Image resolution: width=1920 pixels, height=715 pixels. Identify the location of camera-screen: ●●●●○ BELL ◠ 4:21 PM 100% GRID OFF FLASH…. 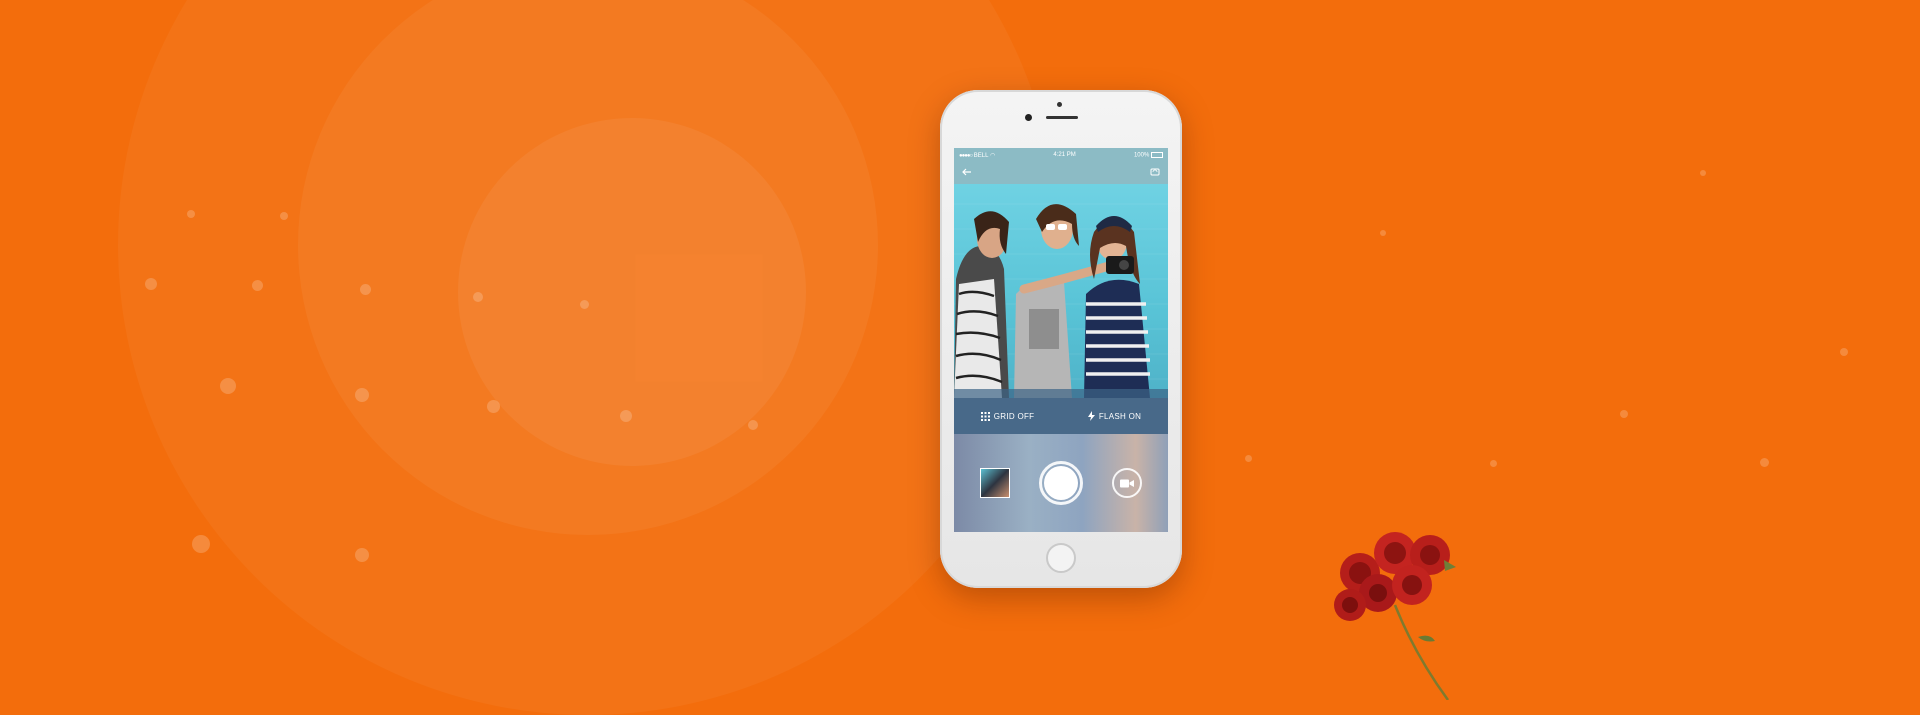
(1061, 340).